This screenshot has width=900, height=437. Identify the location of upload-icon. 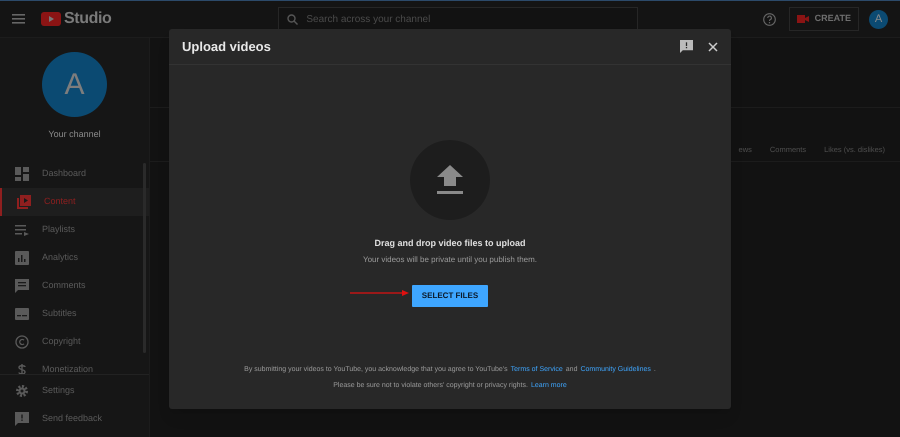
(450, 180).